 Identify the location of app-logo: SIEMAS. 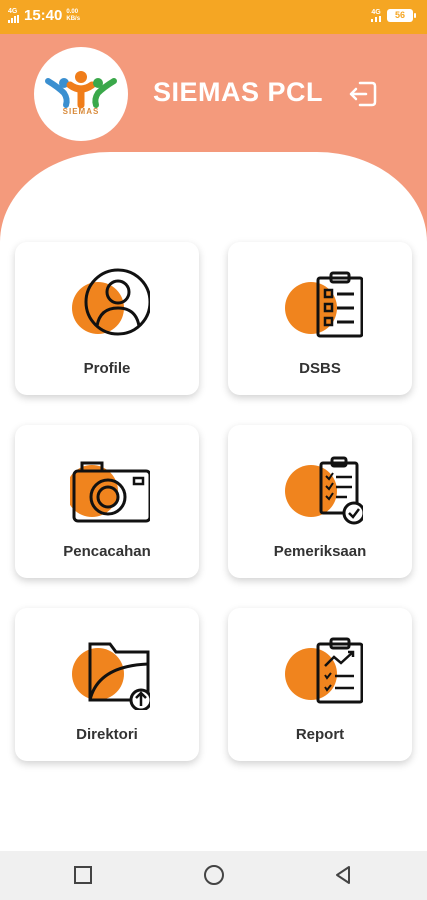
(81, 94).